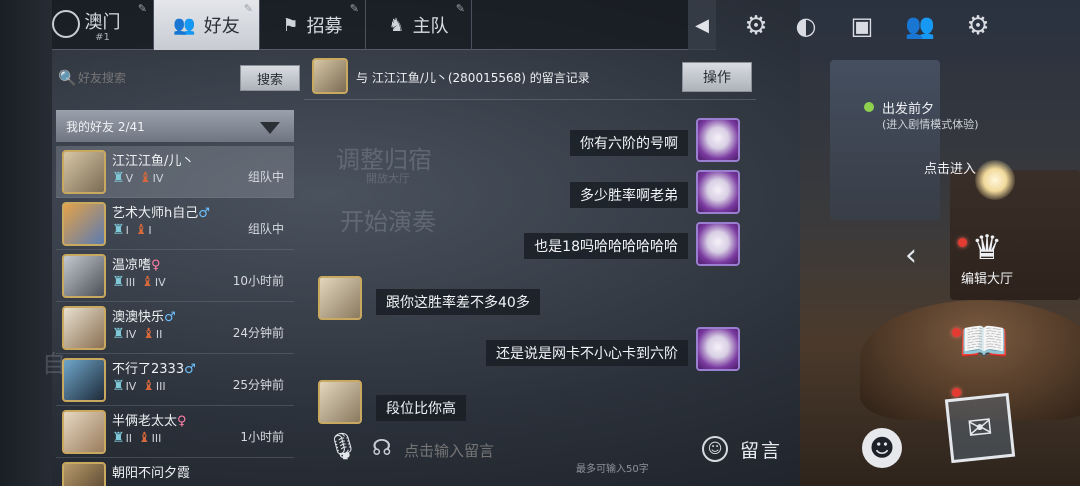  Describe the element at coordinates (342, 447) in the screenshot. I see `microphone-icon: 🎙` at that location.